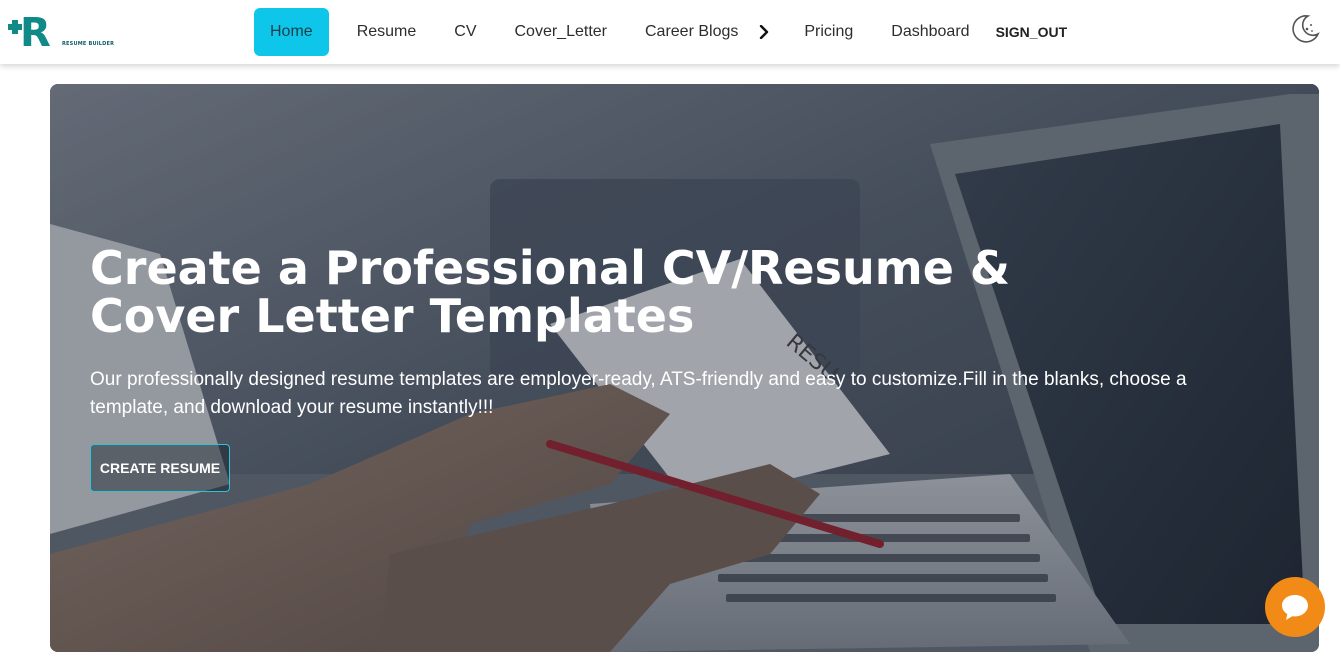 This screenshot has height=655, width=1340. I want to click on nav-resume: Resume, so click(387, 32).